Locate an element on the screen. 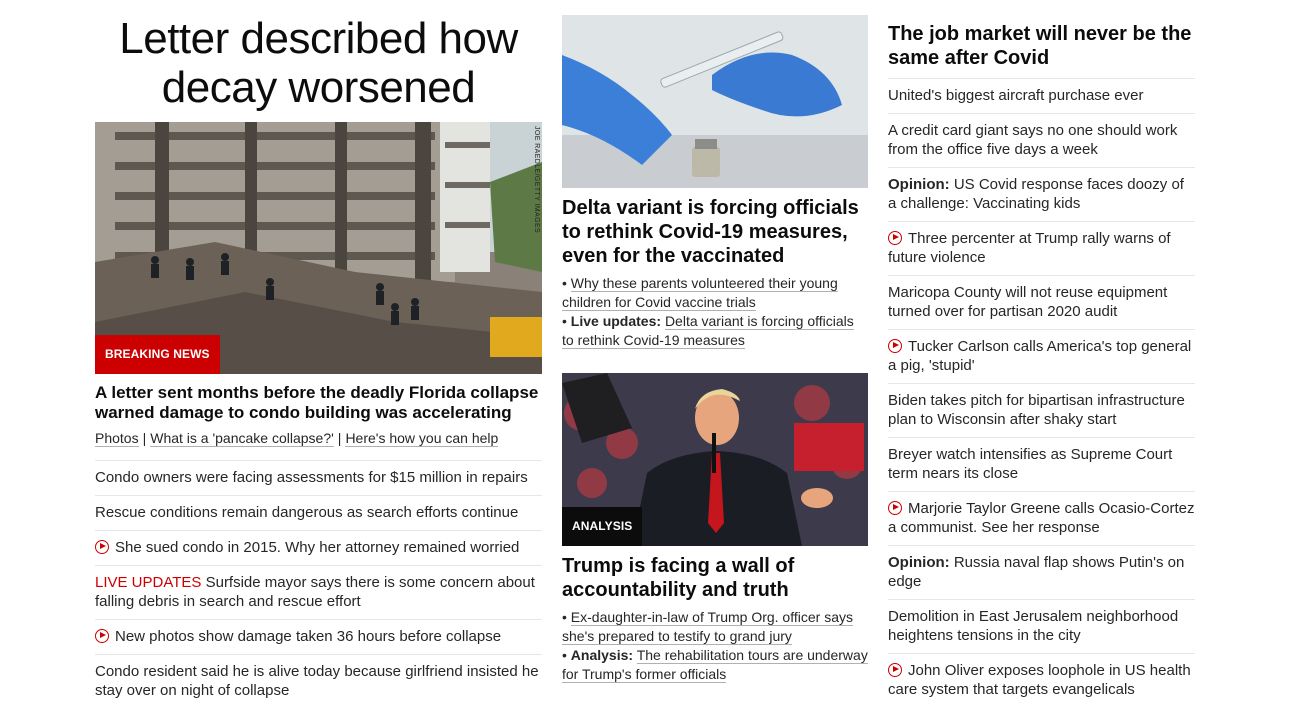 Image resolution: width=1290 pixels, height=712 pixels. bullet-label: Analysis: is located at coordinates (602, 655).